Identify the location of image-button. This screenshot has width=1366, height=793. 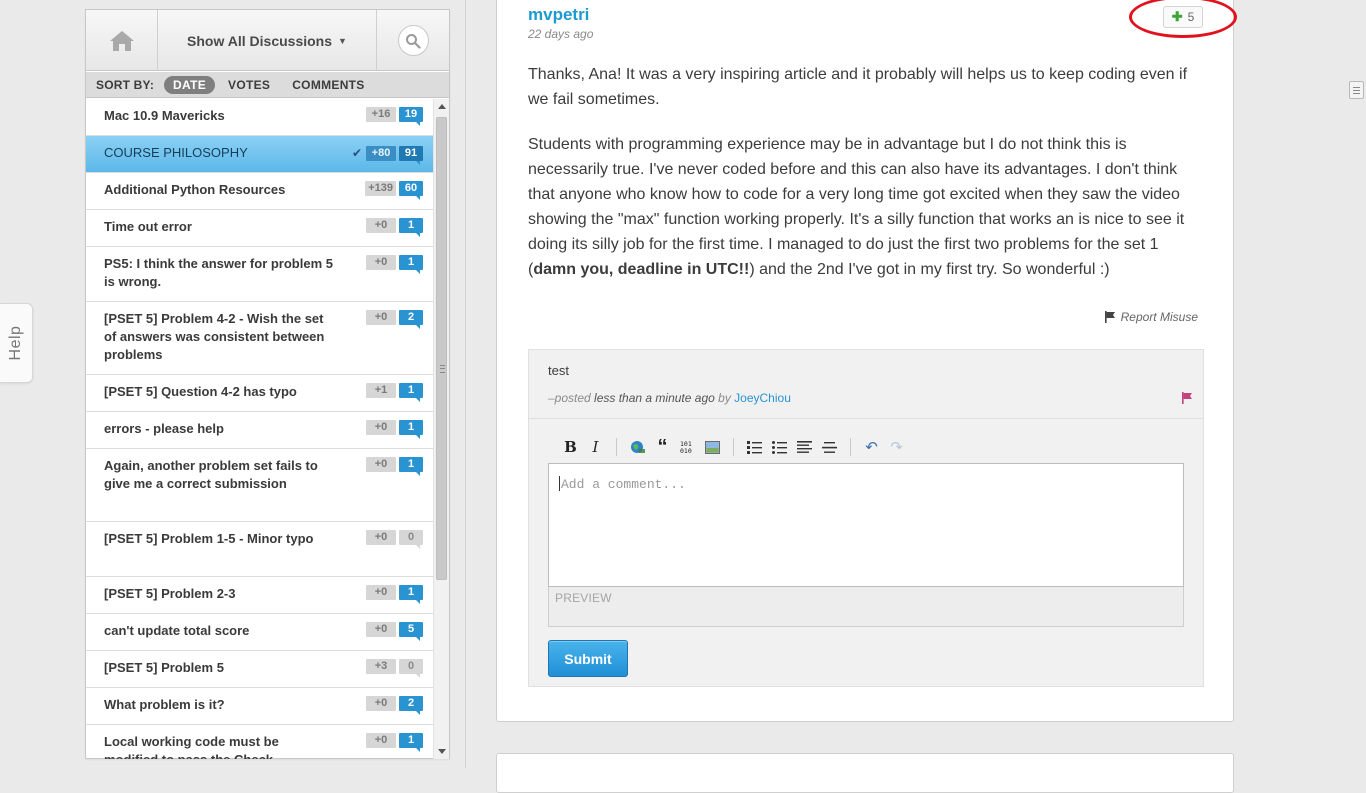
(712, 447).